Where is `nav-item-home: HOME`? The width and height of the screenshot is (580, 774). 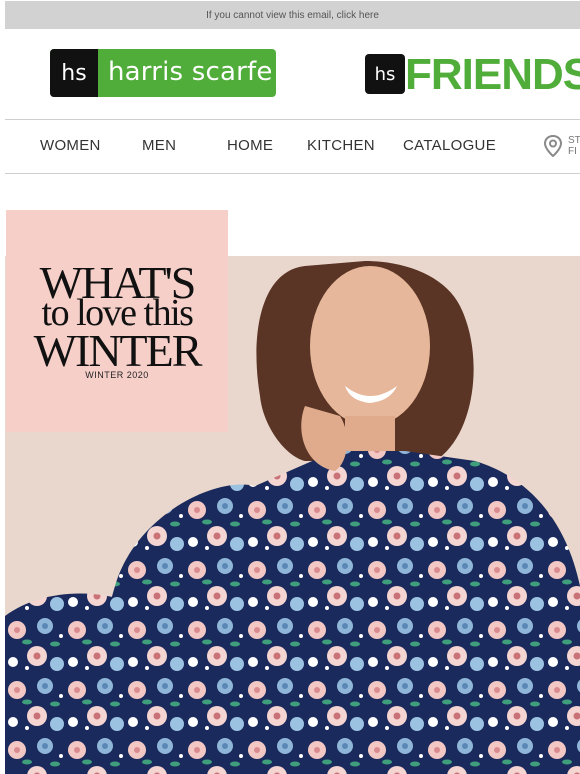
nav-item-home: HOME is located at coordinates (250, 145).